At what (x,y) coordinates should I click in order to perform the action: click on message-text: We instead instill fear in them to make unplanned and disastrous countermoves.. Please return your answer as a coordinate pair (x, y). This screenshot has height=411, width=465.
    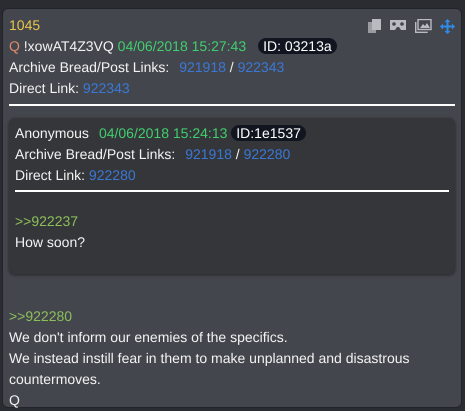
    Looking at the image, I should click on (210, 369).